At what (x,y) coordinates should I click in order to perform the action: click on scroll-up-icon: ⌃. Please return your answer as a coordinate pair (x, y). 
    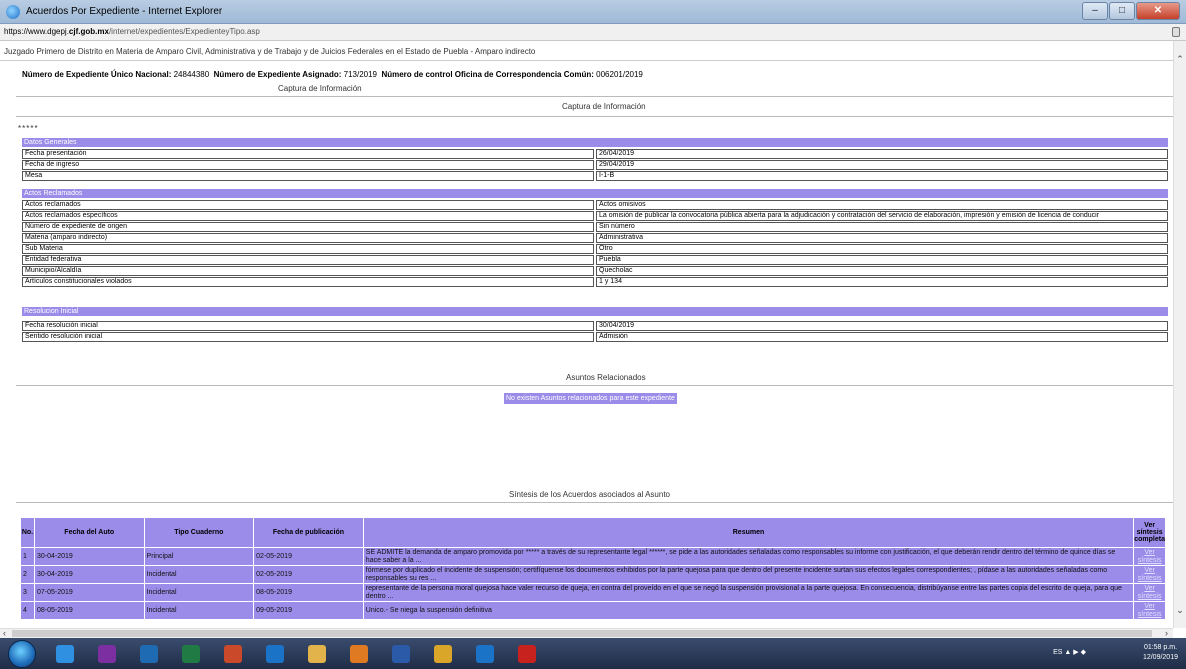
    Looking at the image, I should click on (1180, 59).